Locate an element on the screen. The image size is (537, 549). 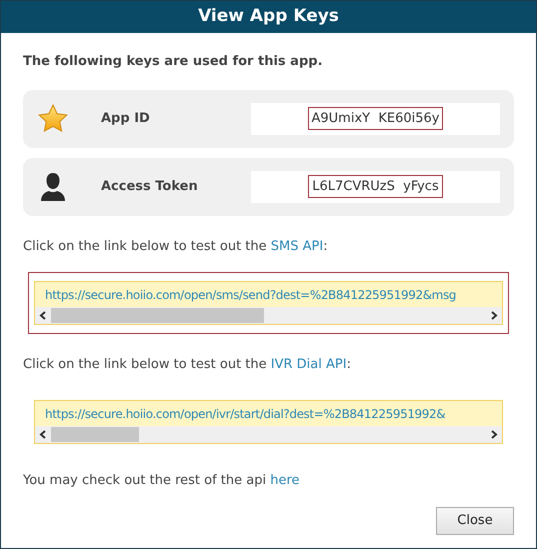
url-link: https://secure.hoiio.com/open/ivr/start/dial?dest=%2B841225951992& is located at coordinates (268, 413).